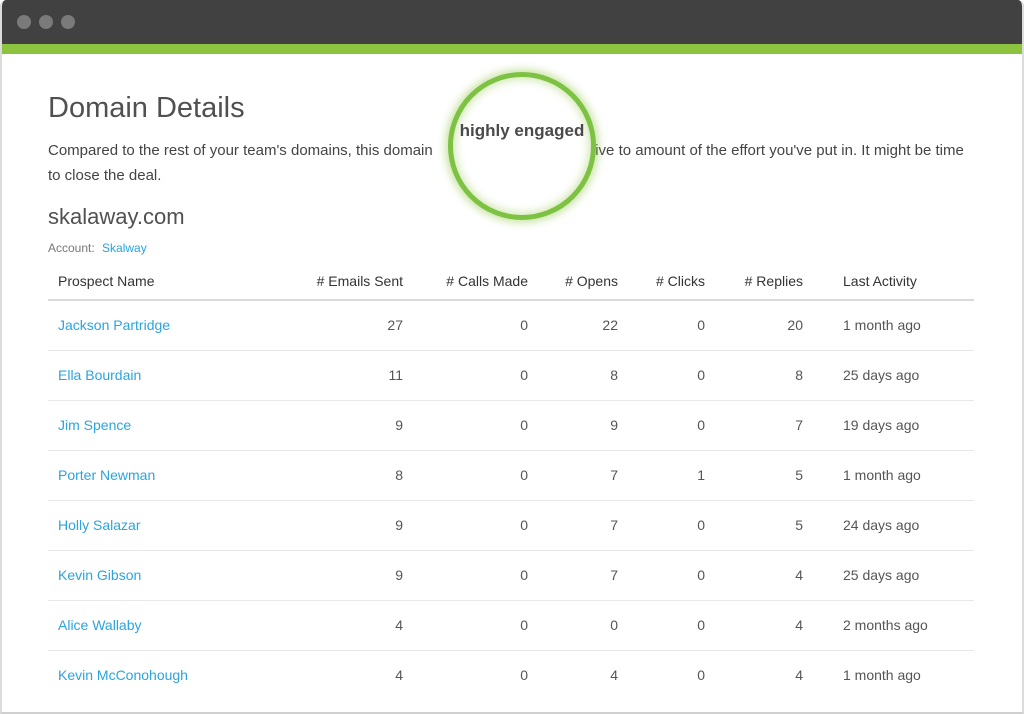 Image resolution: width=1024 pixels, height=714 pixels. Describe the element at coordinates (355, 282) in the screenshot. I see `header-emails-sent: # Emails Sent` at that location.